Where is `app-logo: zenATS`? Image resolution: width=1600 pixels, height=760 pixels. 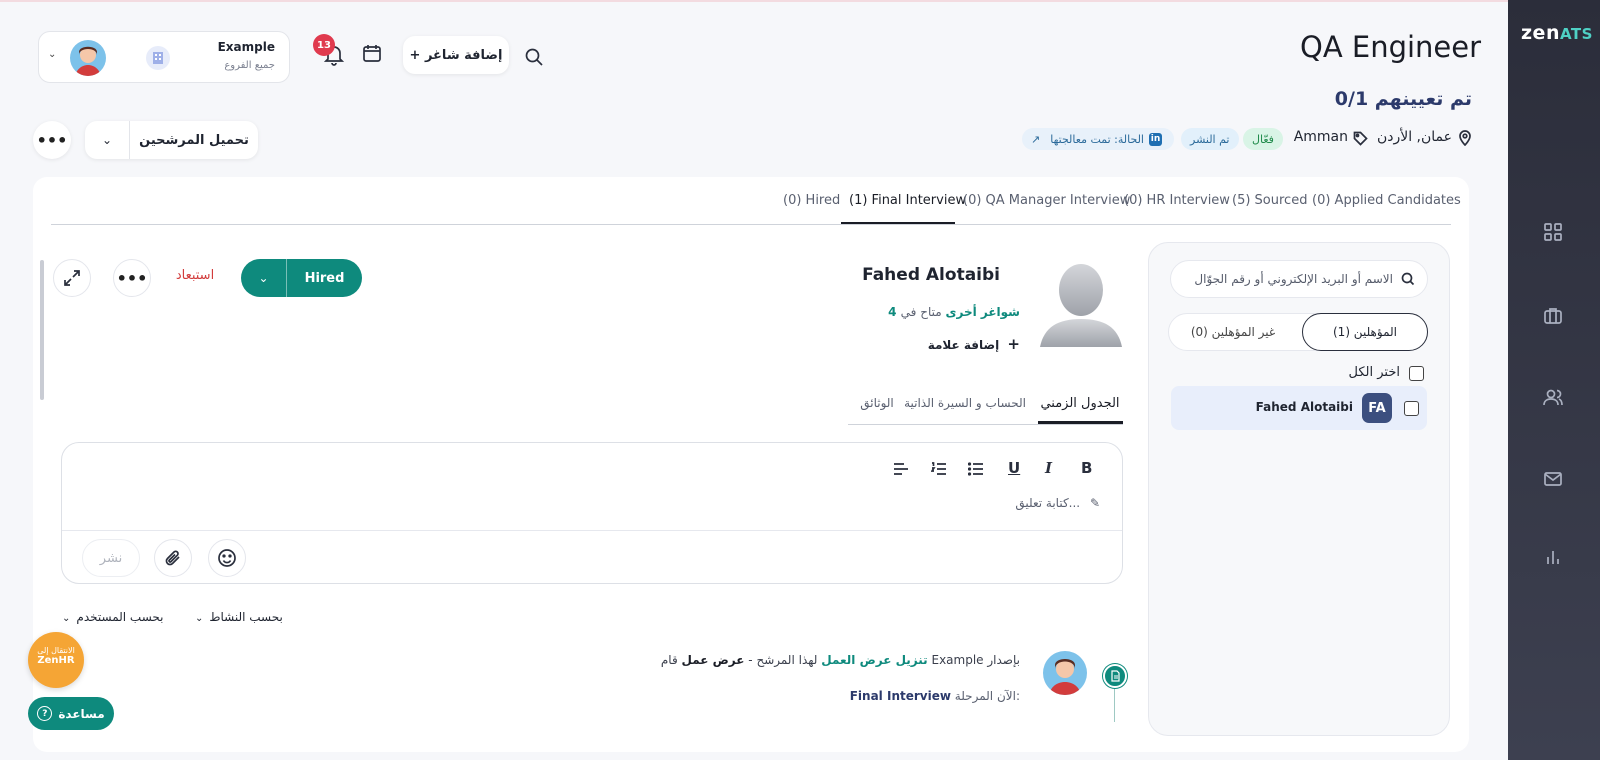
app-logo: zenATS is located at coordinates (1557, 33).